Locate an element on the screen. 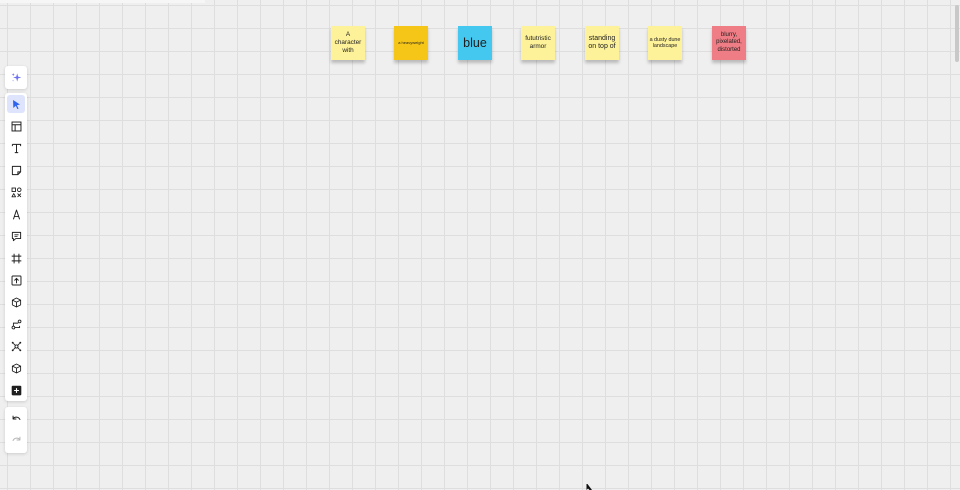 The width and height of the screenshot is (960, 490). redo-button is located at coordinates (16, 440).